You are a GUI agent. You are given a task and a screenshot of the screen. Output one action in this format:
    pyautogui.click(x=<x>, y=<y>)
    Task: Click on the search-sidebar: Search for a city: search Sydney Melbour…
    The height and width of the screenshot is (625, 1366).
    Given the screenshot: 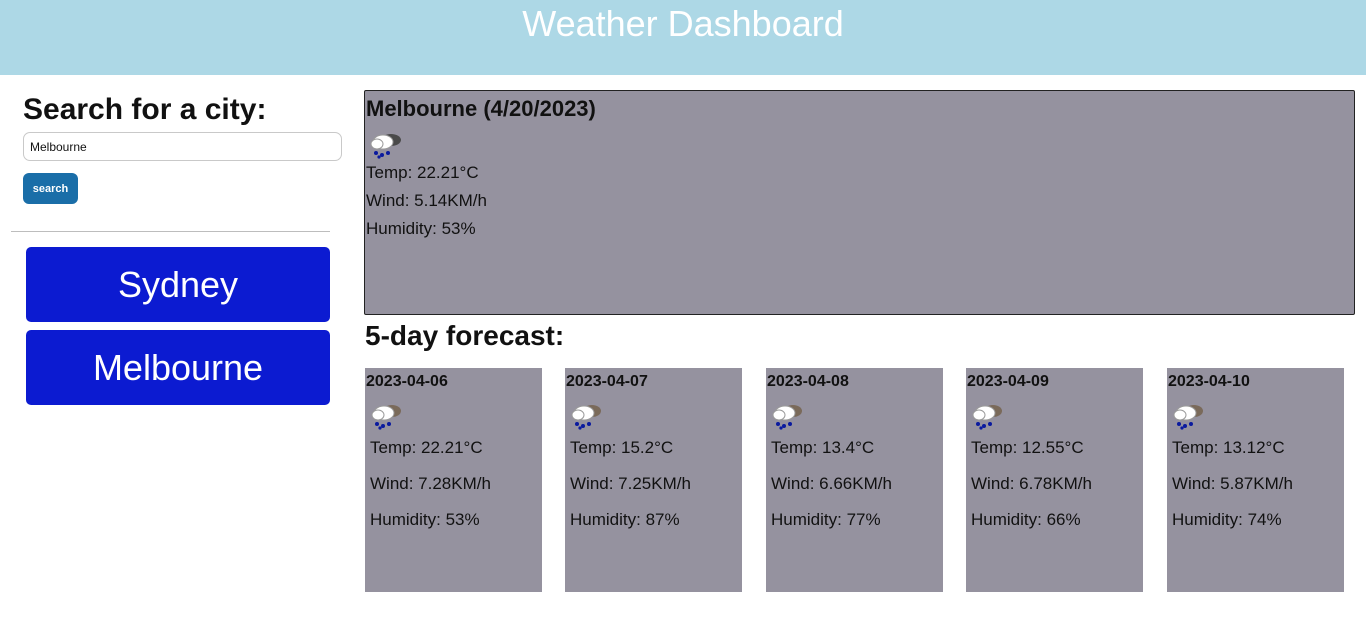 What is the action you would take?
    pyautogui.click(x=176, y=251)
    